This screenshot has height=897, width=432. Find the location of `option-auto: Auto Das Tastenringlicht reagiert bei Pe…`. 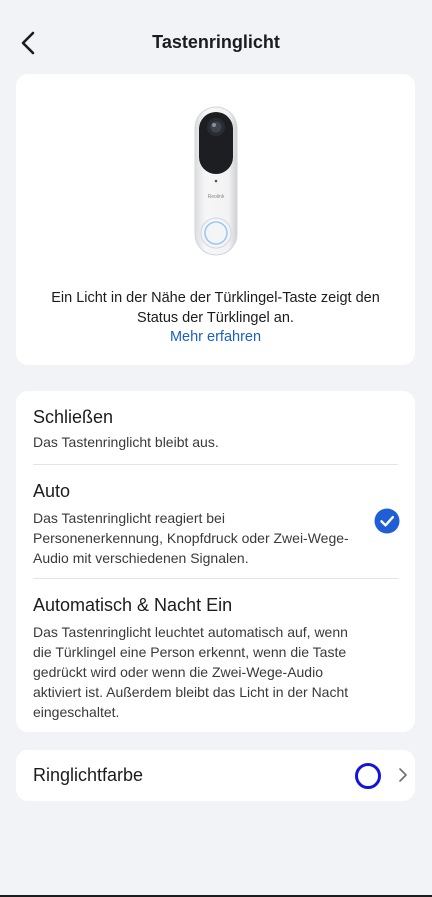

option-auto: Auto Das Tastenringlicht reagiert bei Pe… is located at coordinates (215, 521).